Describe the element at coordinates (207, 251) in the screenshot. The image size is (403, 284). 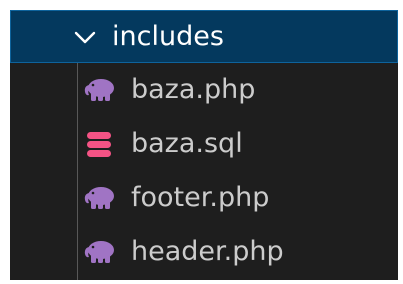
I see `file-name: header.php` at that location.